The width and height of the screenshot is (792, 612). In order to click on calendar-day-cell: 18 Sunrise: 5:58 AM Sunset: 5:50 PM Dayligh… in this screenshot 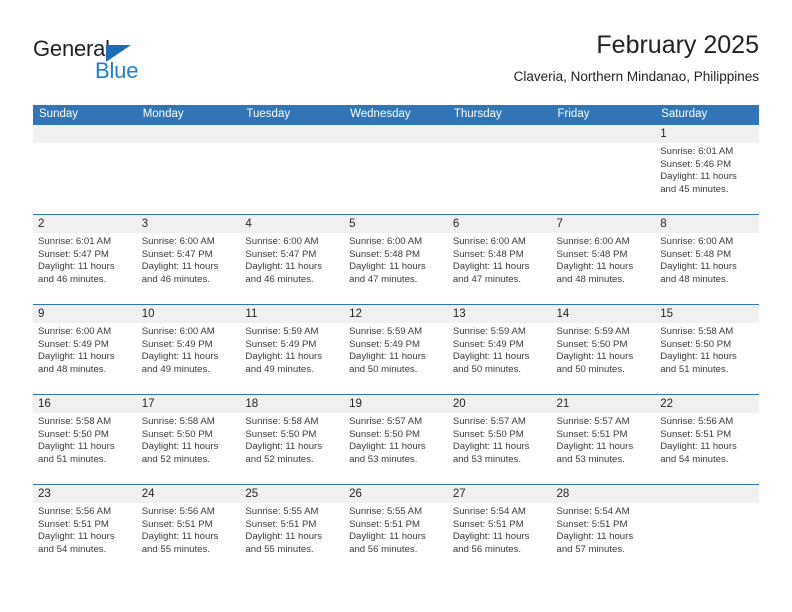, I will do `click(292, 439)`.